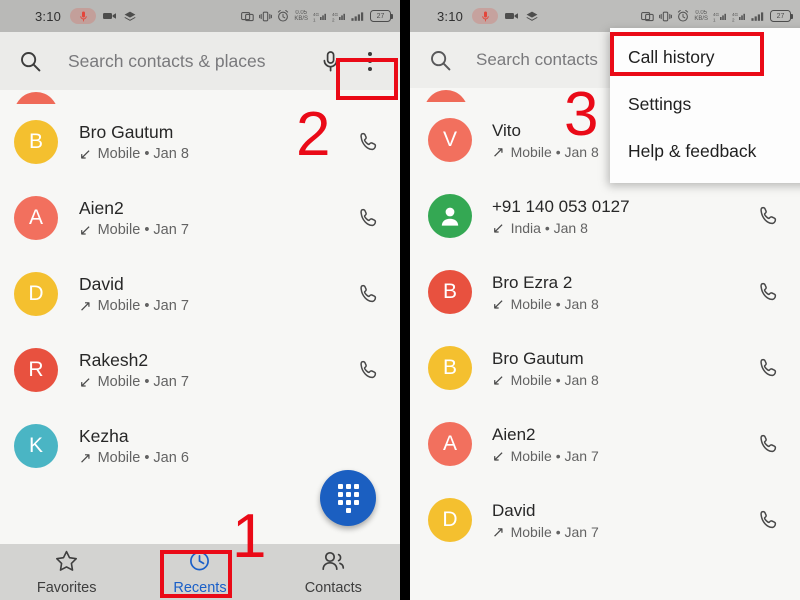 The image size is (800, 600). I want to click on nav-item-contacts: Contacts, so click(333, 573).